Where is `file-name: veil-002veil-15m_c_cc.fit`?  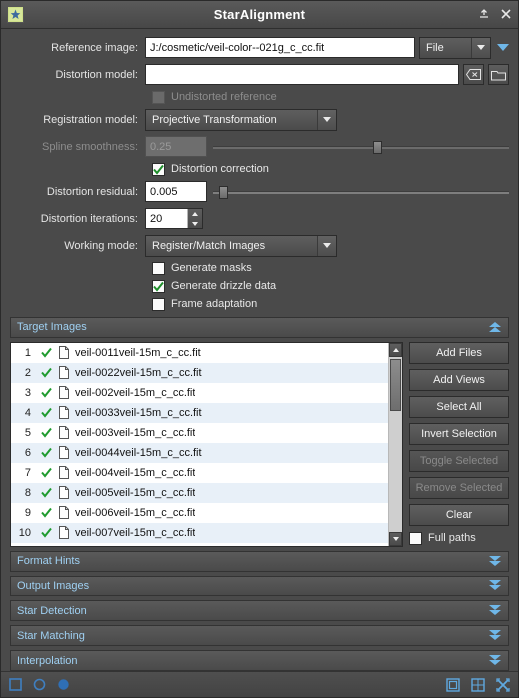 file-name: veil-002veil-15m_c_cc.fit is located at coordinates (135, 392).